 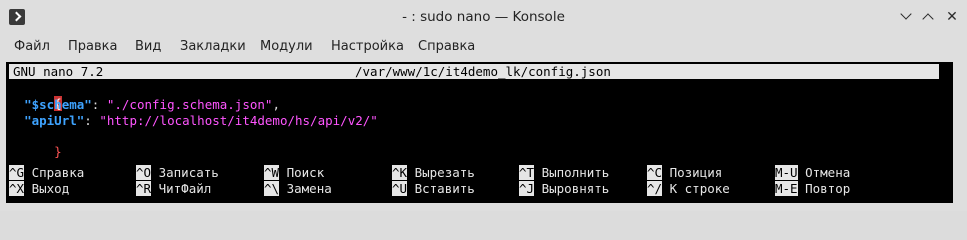 What do you see at coordinates (54, 120) in the screenshot?
I see `json-key-apiurl: "apiUrl"` at bounding box center [54, 120].